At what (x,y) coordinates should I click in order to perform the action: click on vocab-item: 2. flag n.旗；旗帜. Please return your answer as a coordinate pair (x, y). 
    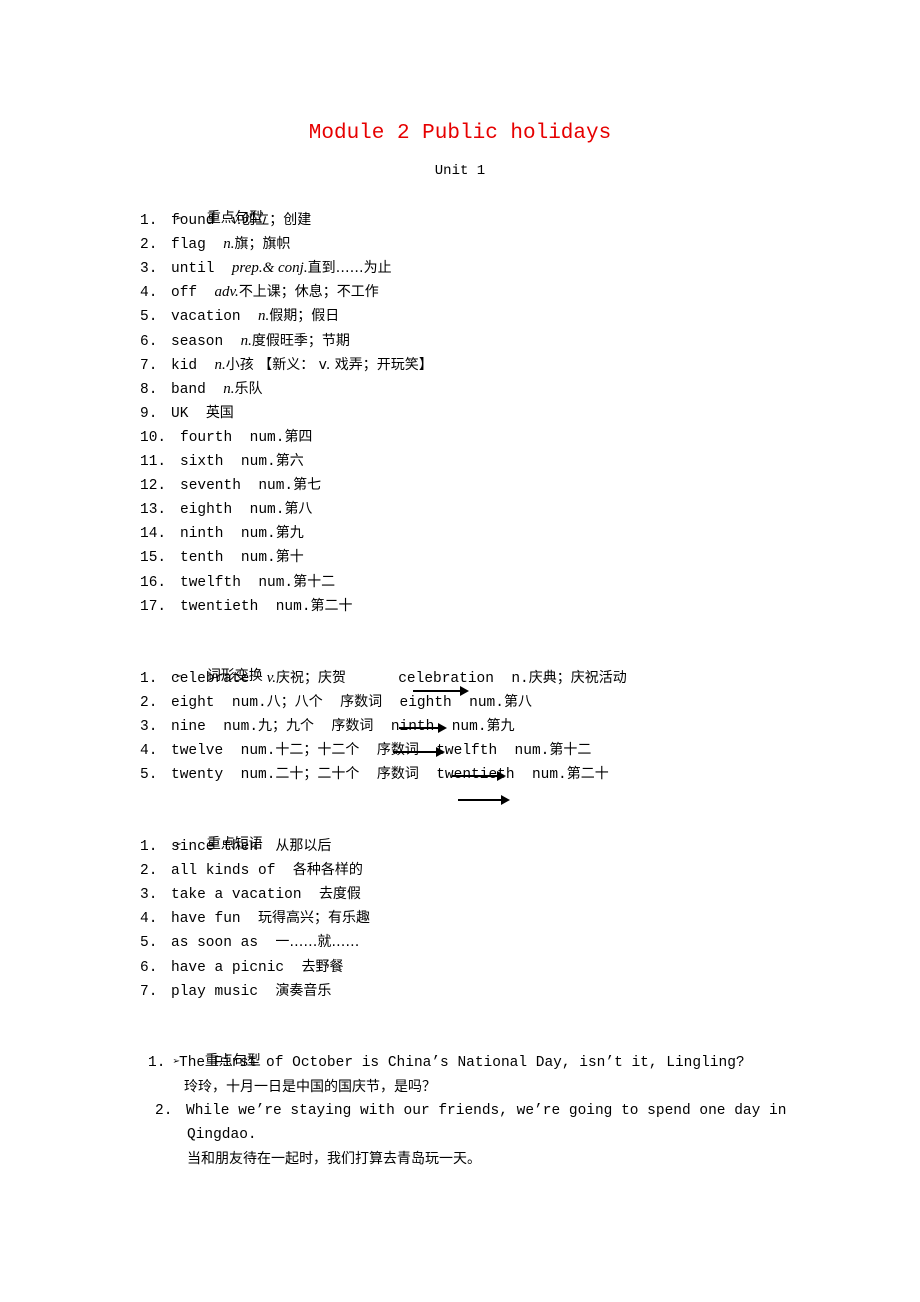
    Looking at the image, I should click on (215, 245).